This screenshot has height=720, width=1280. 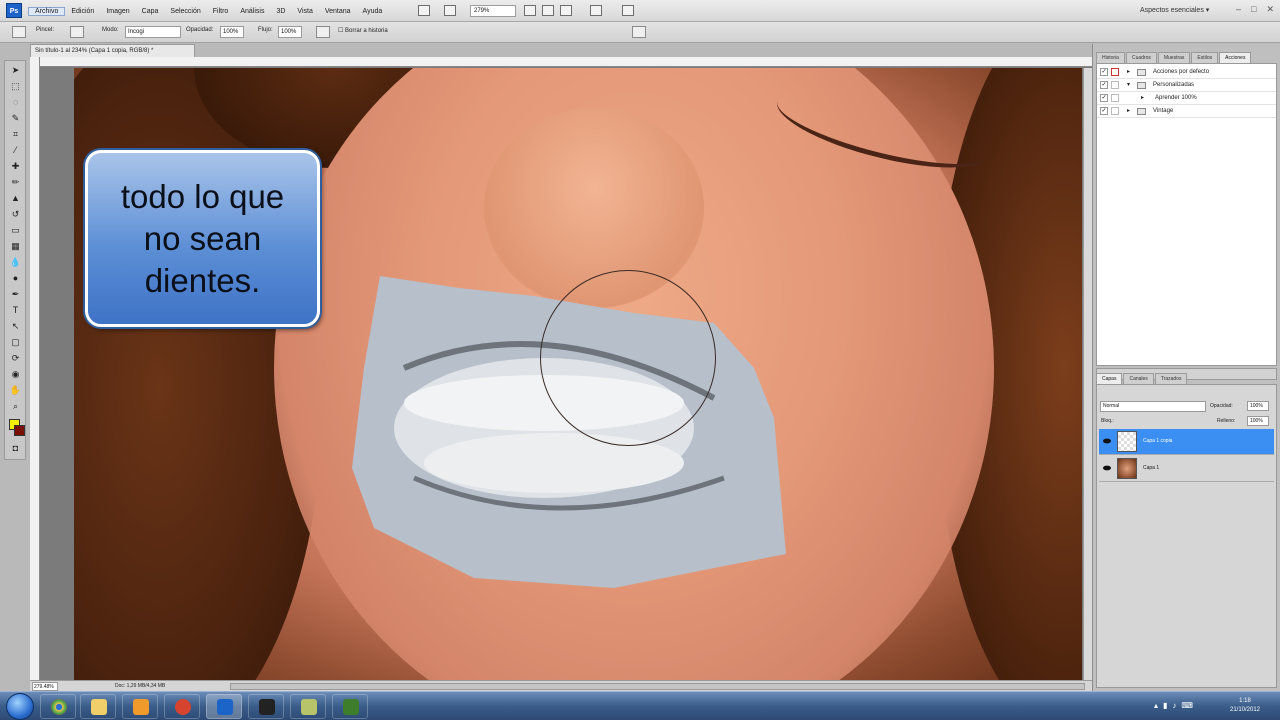 What do you see at coordinates (1186, 111) in the screenshot?
I see `action-set-row: ✓ ▸ Vintage` at bounding box center [1186, 111].